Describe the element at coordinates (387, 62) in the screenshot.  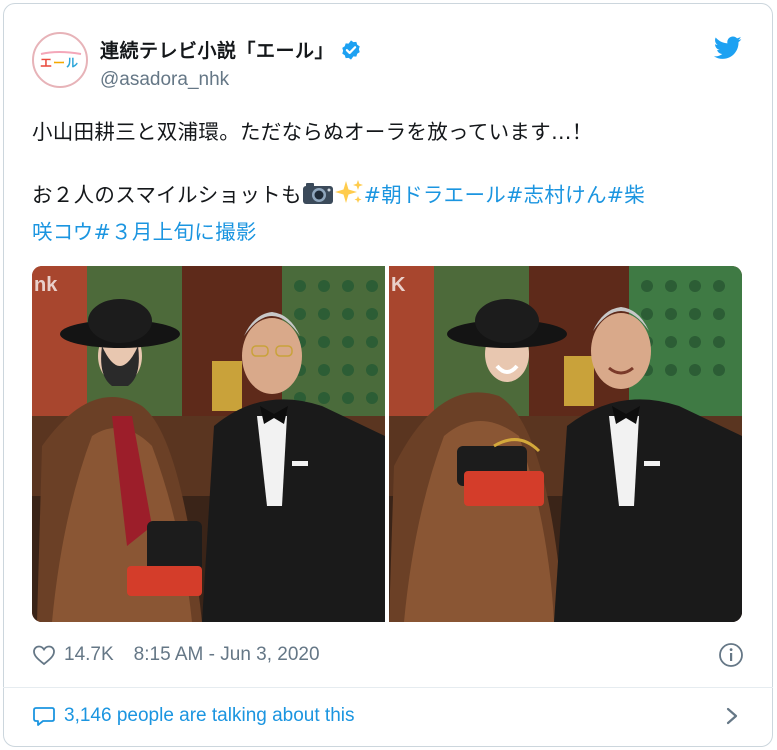
I see `tweet-header: エ ー ル 連続テレビ小説「エール」 @asadora_nhk` at that location.